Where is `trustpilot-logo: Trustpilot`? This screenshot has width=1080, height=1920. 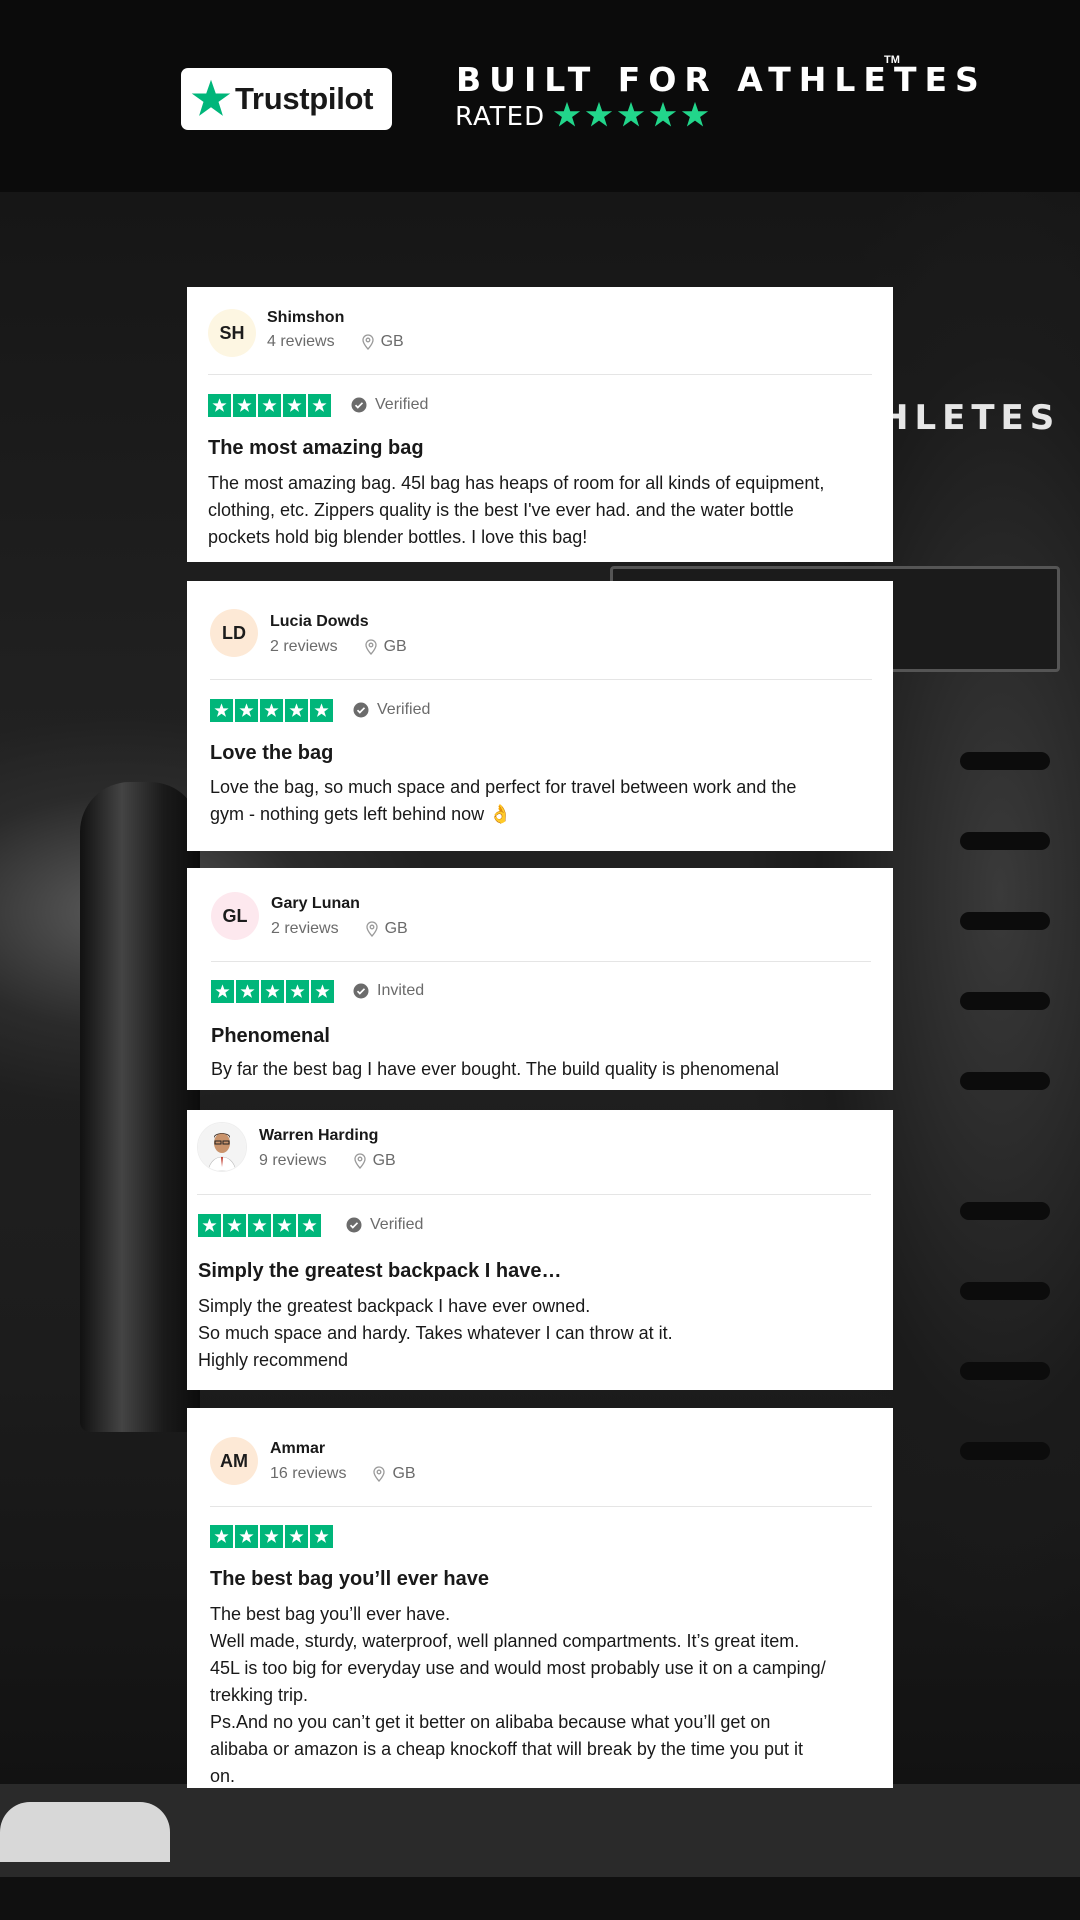
trustpilot-logo: Trustpilot is located at coordinates (286, 99).